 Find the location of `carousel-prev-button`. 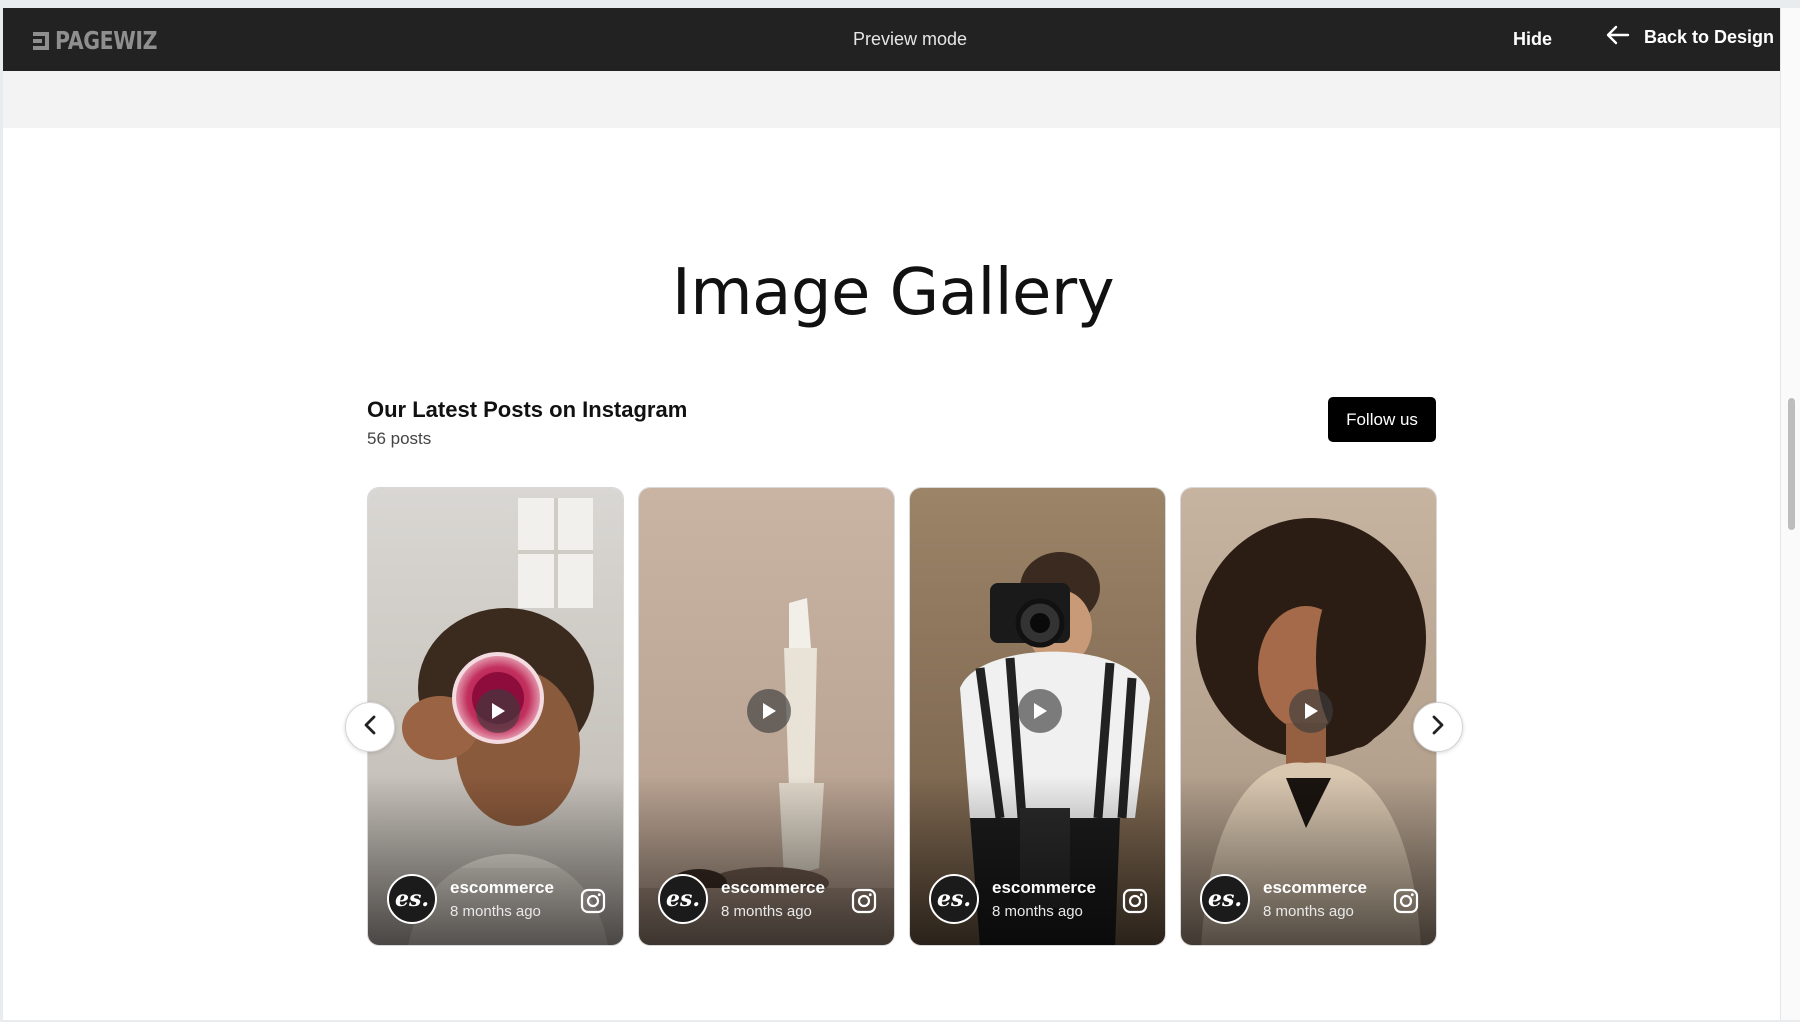

carousel-prev-button is located at coordinates (370, 727).